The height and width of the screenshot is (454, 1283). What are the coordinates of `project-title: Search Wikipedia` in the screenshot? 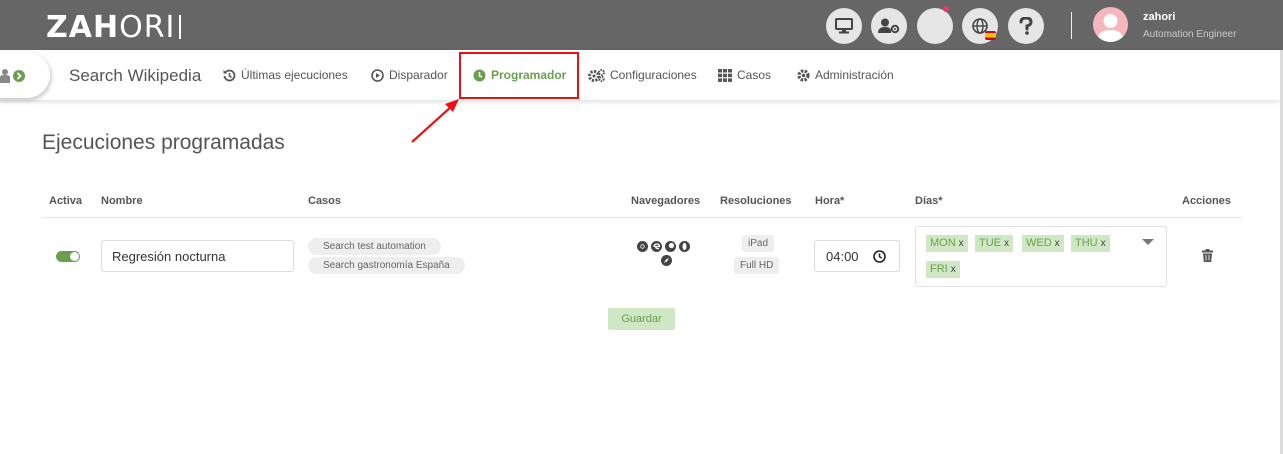 It's located at (135, 75).